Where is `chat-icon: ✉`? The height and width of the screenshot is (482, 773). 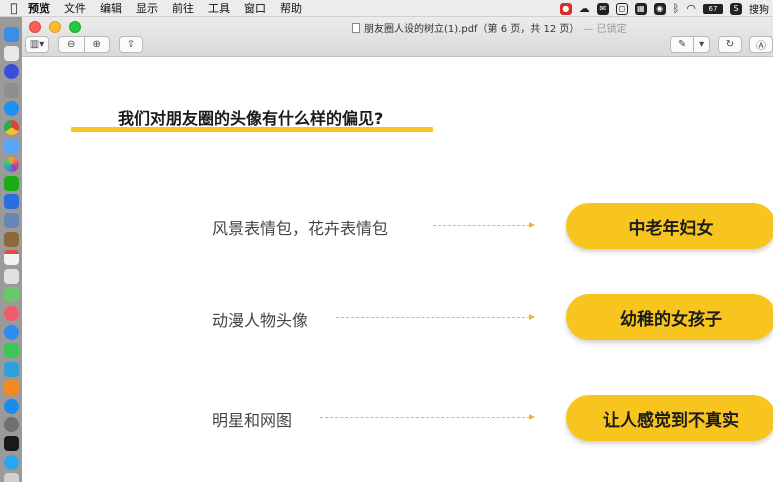
chat-icon: ✉ is located at coordinates (602, 8).